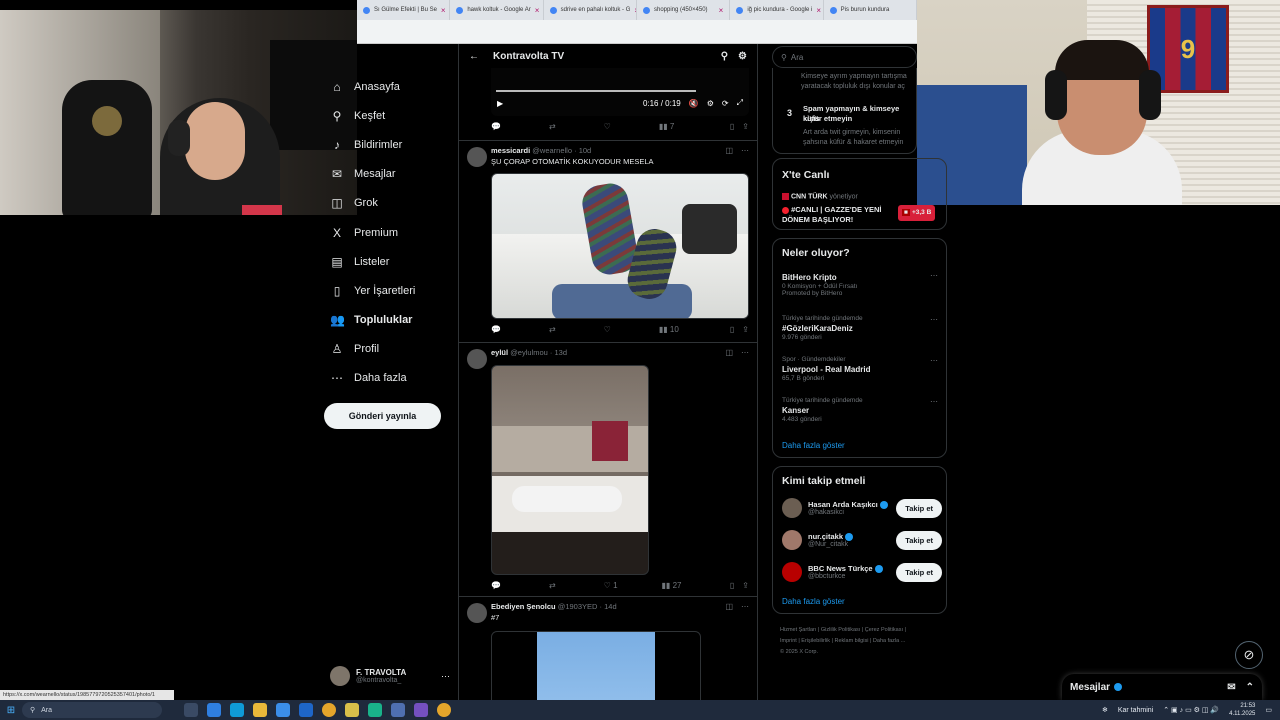  What do you see at coordinates (1105, 710) in the screenshot?
I see `weather-icon: ❄` at bounding box center [1105, 710].